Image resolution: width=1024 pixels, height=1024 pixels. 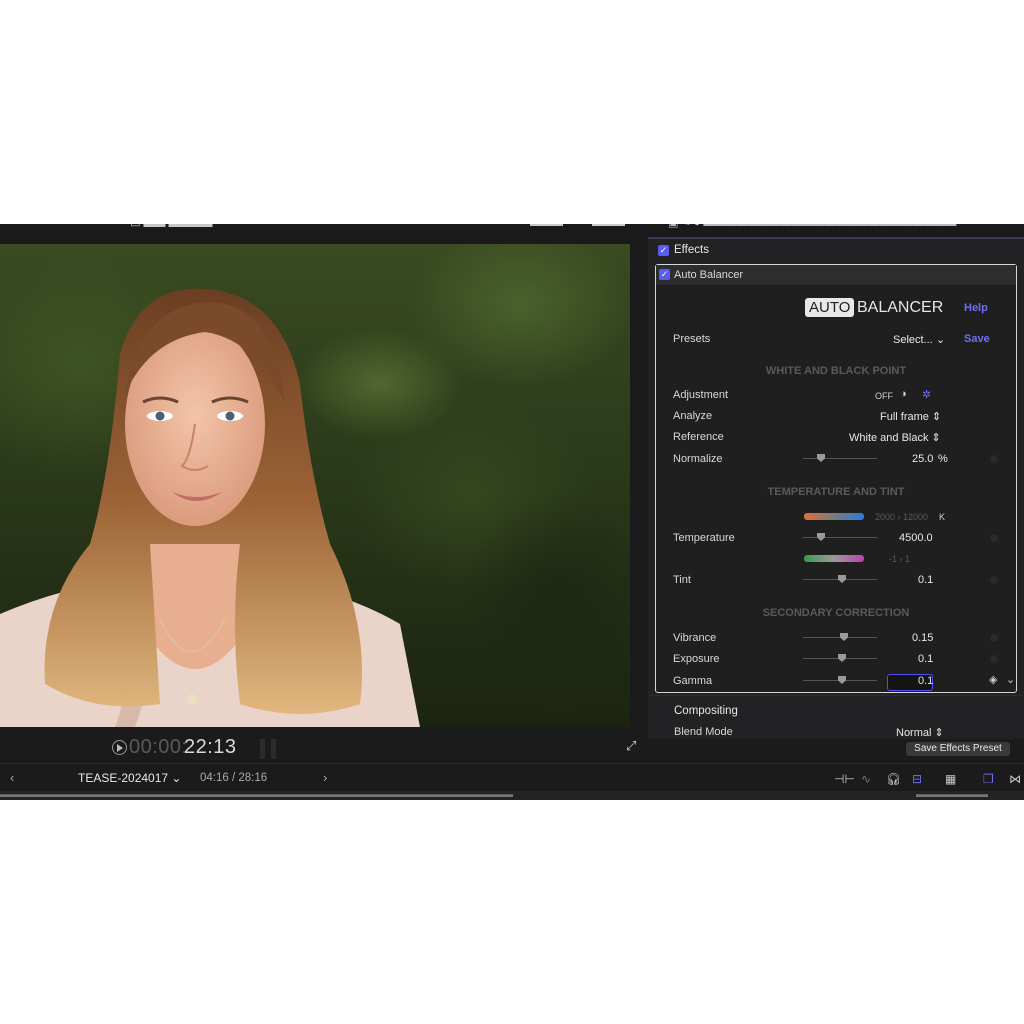 I want to click on snapping-icon: ⊟, so click(x=917, y=779).